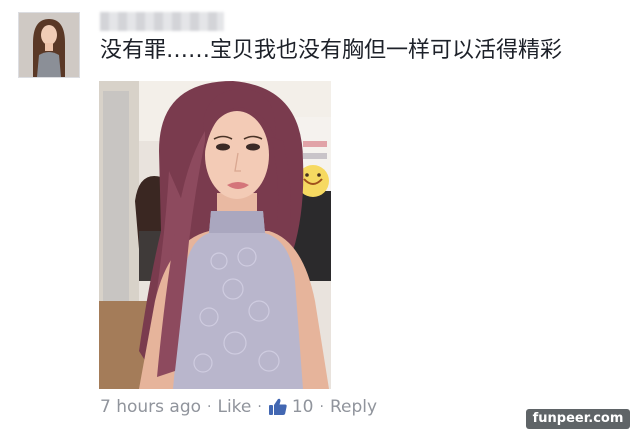 The width and height of the screenshot is (640, 431). Describe the element at coordinates (150, 407) in the screenshot. I see `timestamp-link: 7 hours ago` at that location.